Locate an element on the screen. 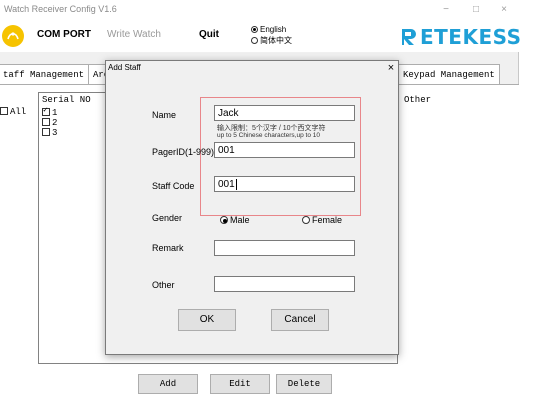 The width and height of the screenshot is (554, 405). list-item-label: 1 is located at coordinates (55, 113).